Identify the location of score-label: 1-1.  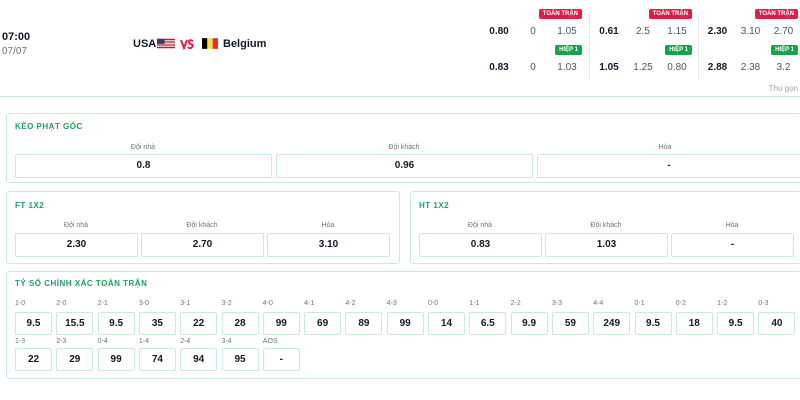
(474, 303).